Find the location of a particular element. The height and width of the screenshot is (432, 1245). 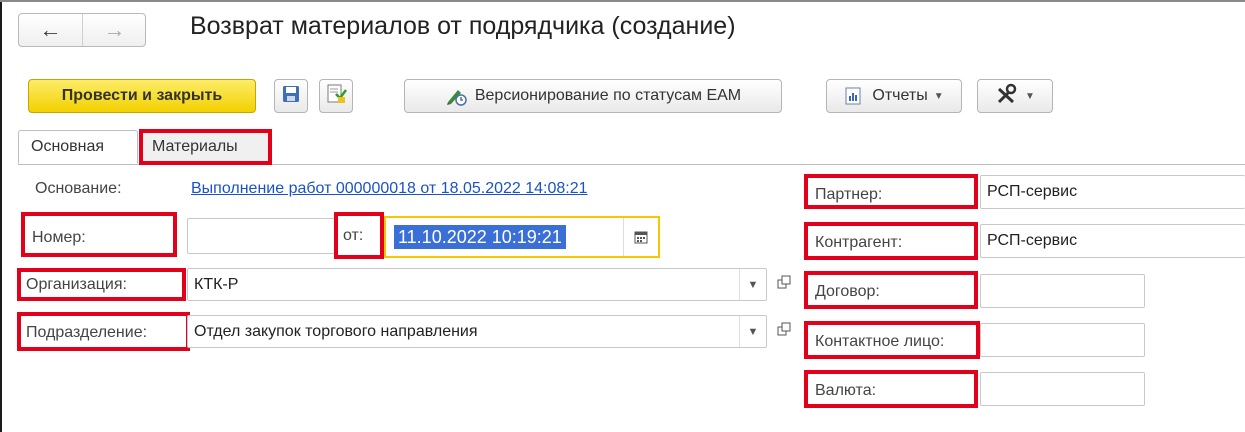

arrow-left-icon: ← is located at coordinates (50, 29).